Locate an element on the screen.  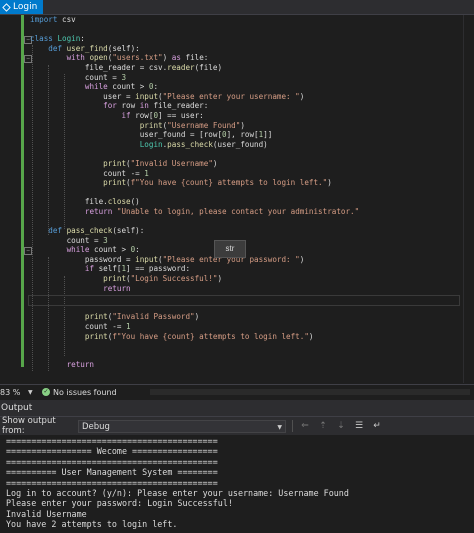
editor-horizontal-scrollbar is located at coordinates (310, 392).